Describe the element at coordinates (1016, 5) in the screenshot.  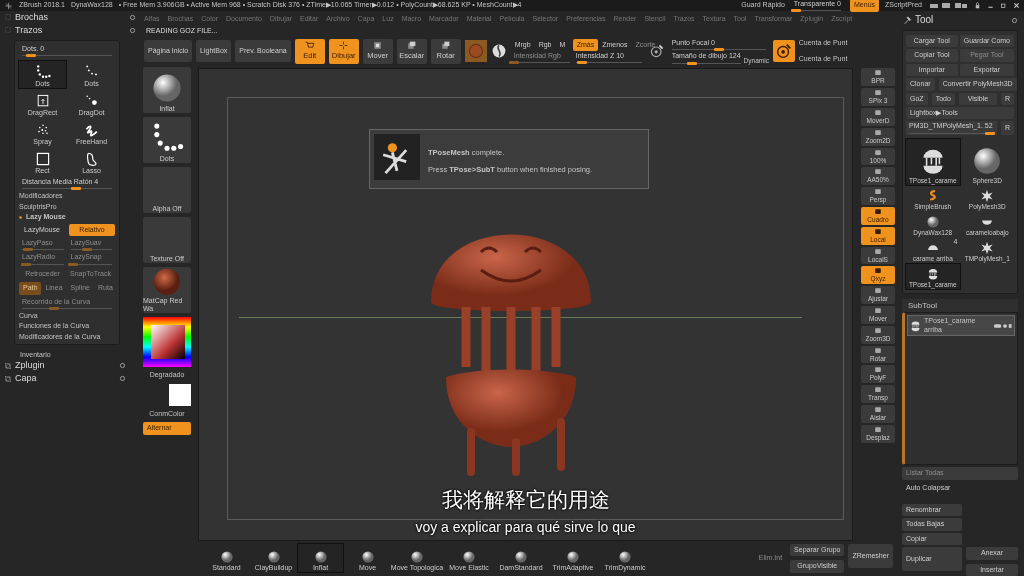
I see `close-icon` at that location.